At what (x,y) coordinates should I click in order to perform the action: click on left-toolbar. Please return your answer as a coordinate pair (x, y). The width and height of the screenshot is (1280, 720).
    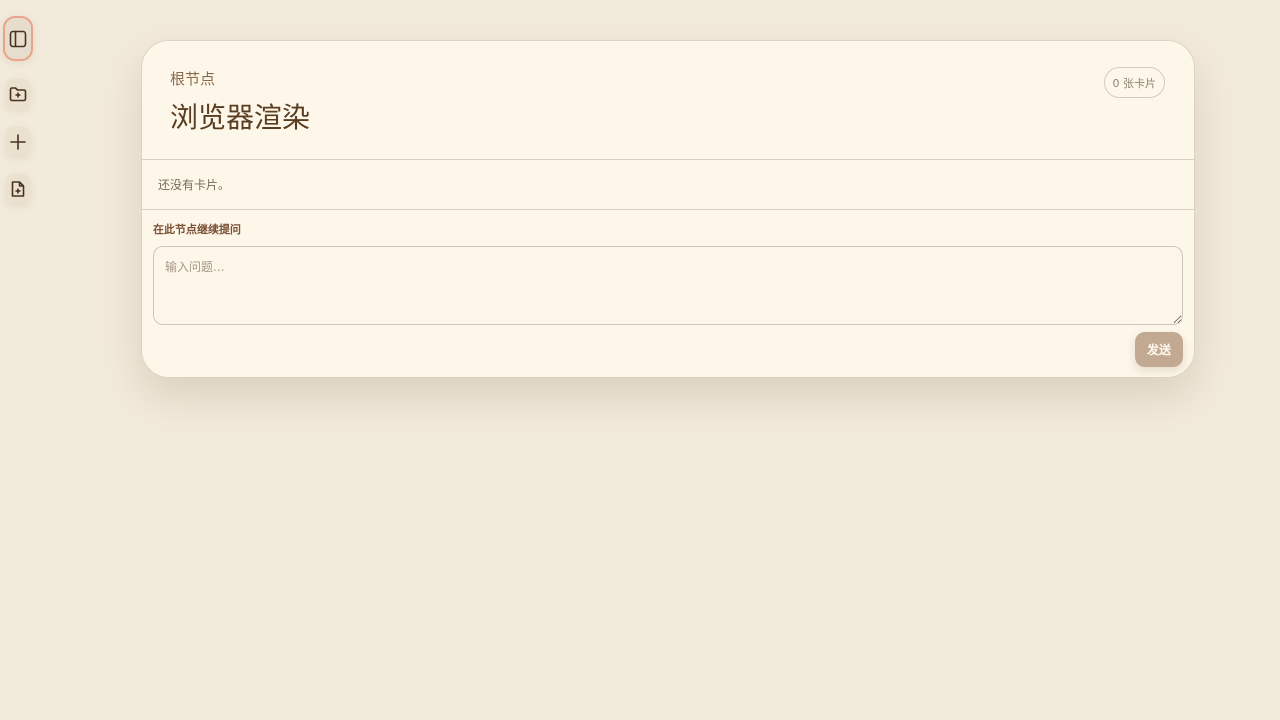
    Looking at the image, I should click on (18, 110).